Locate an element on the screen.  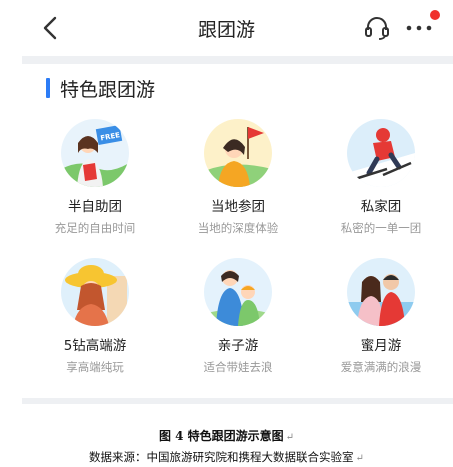
more-dots-icon is located at coordinates (419, 28).